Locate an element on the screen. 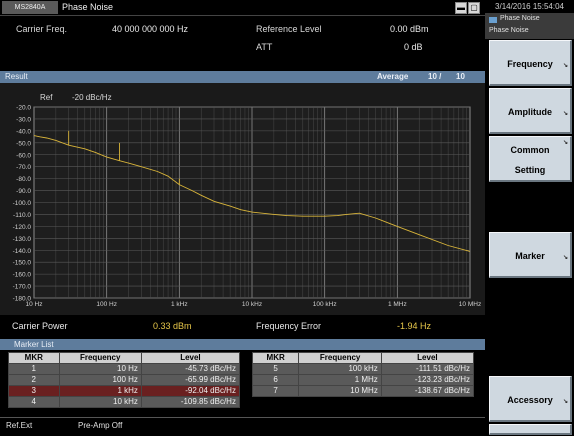 Image resolution: width=574 pixels, height=436 pixels. carrier-freq-value: 40 000 000 000 Hz is located at coordinates (150, 29).